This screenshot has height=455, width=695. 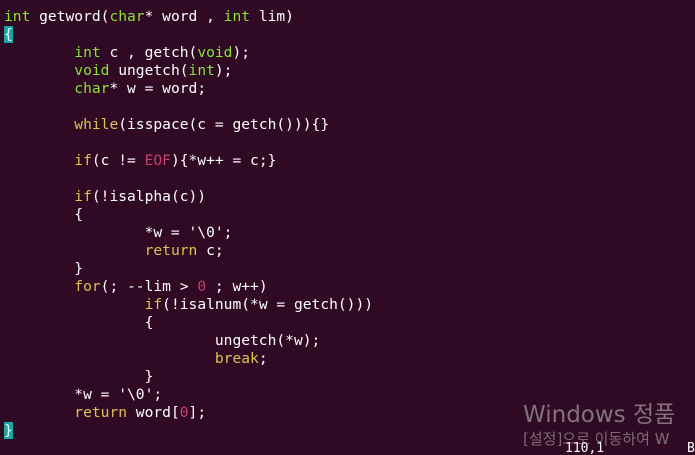 I want to click on code-line: int c , getch(void);, so click(x=127, y=53).